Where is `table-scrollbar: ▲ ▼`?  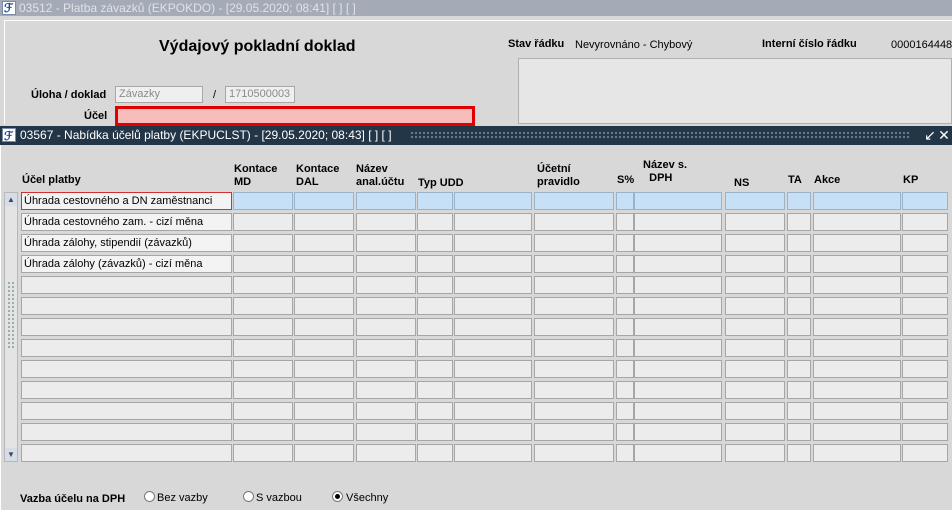
table-scrollbar: ▲ ▼ is located at coordinates (11, 327).